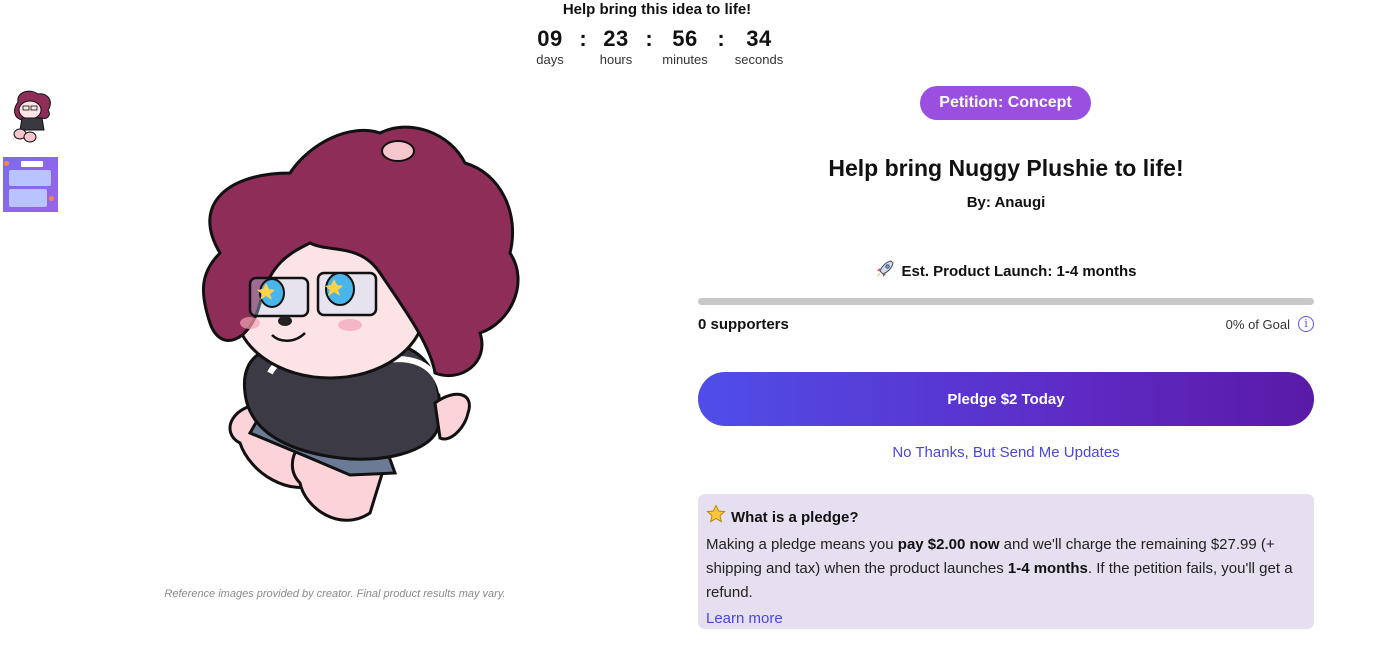 The width and height of the screenshot is (1377, 650). I want to click on pledge-info-heading-row: What is a pledge?, so click(1006, 517).